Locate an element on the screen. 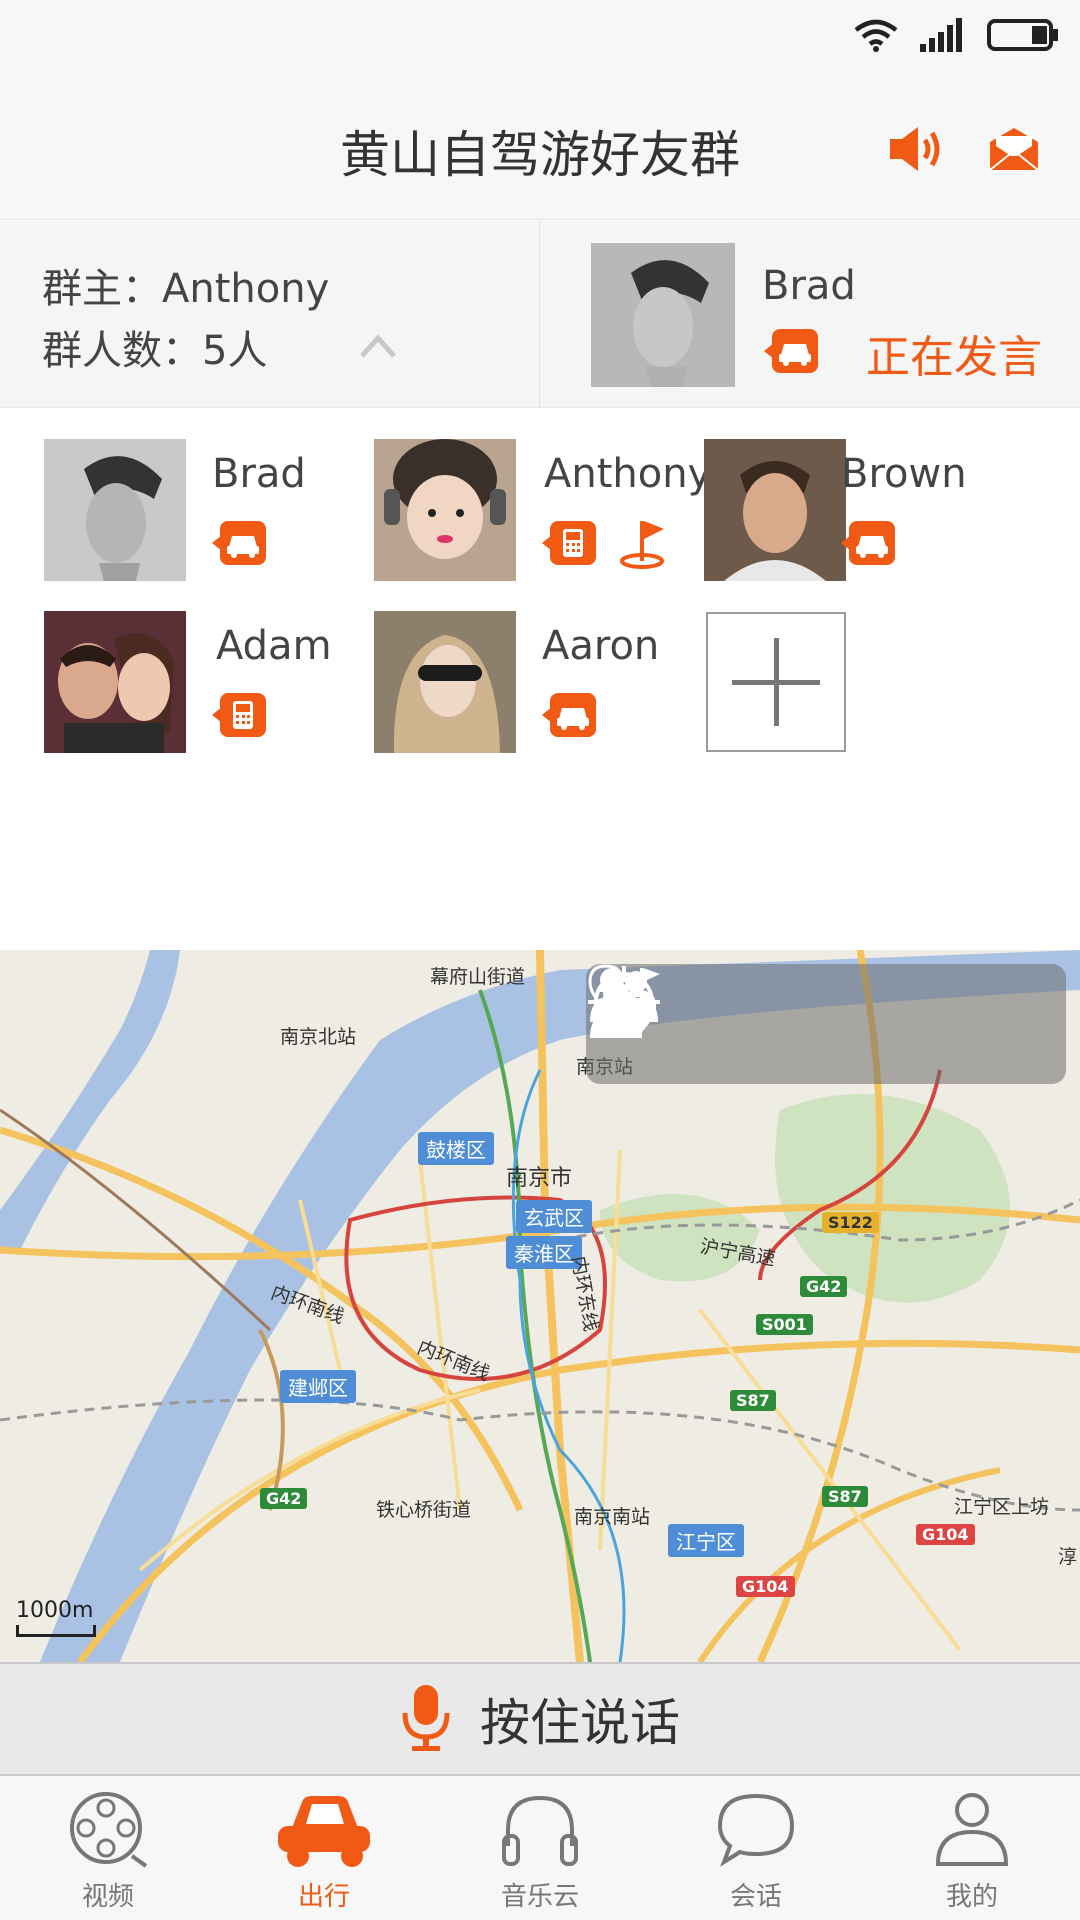  group-owner: 群主：Anthony is located at coordinates (186, 289).